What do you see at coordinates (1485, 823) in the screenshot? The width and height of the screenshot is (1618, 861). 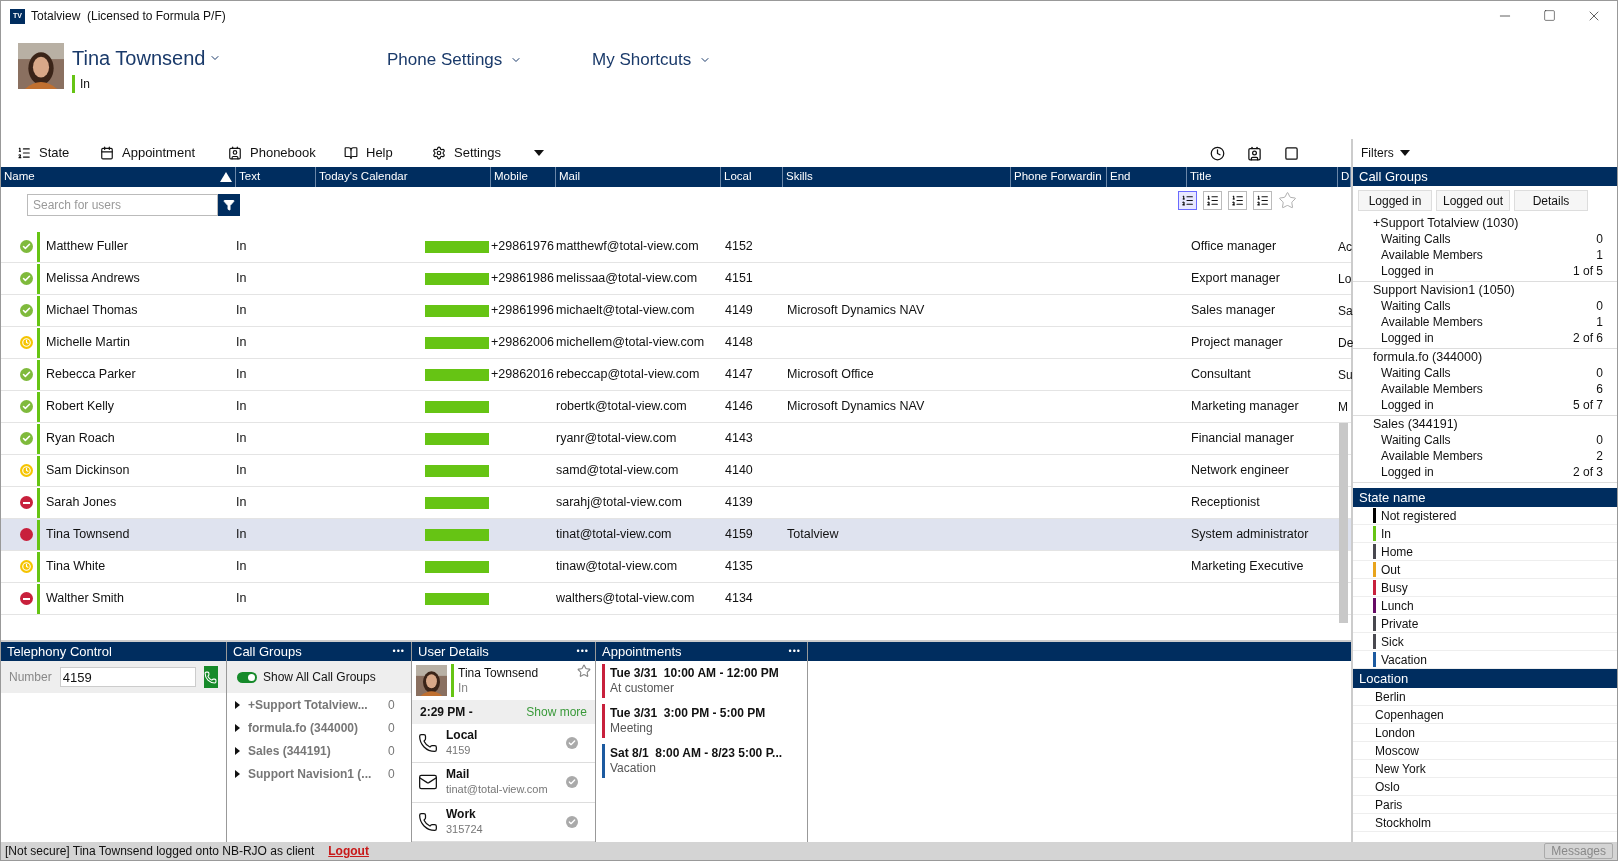 I see `location-filter-item: Stockholm` at bounding box center [1485, 823].